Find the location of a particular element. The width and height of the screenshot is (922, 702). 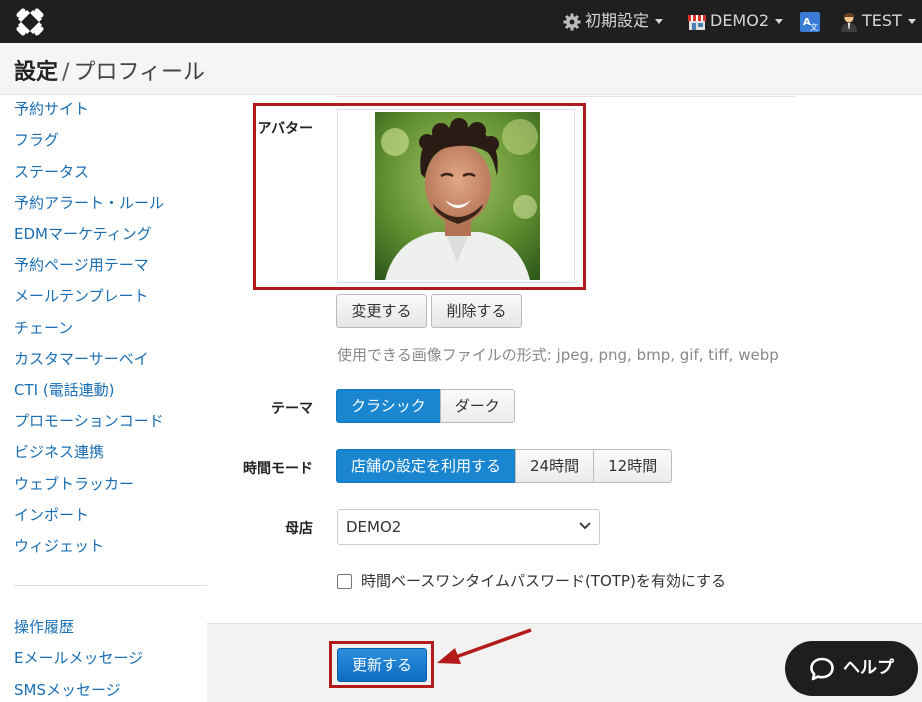

sidebar-item-chain: チェーン is located at coordinates (43, 327).